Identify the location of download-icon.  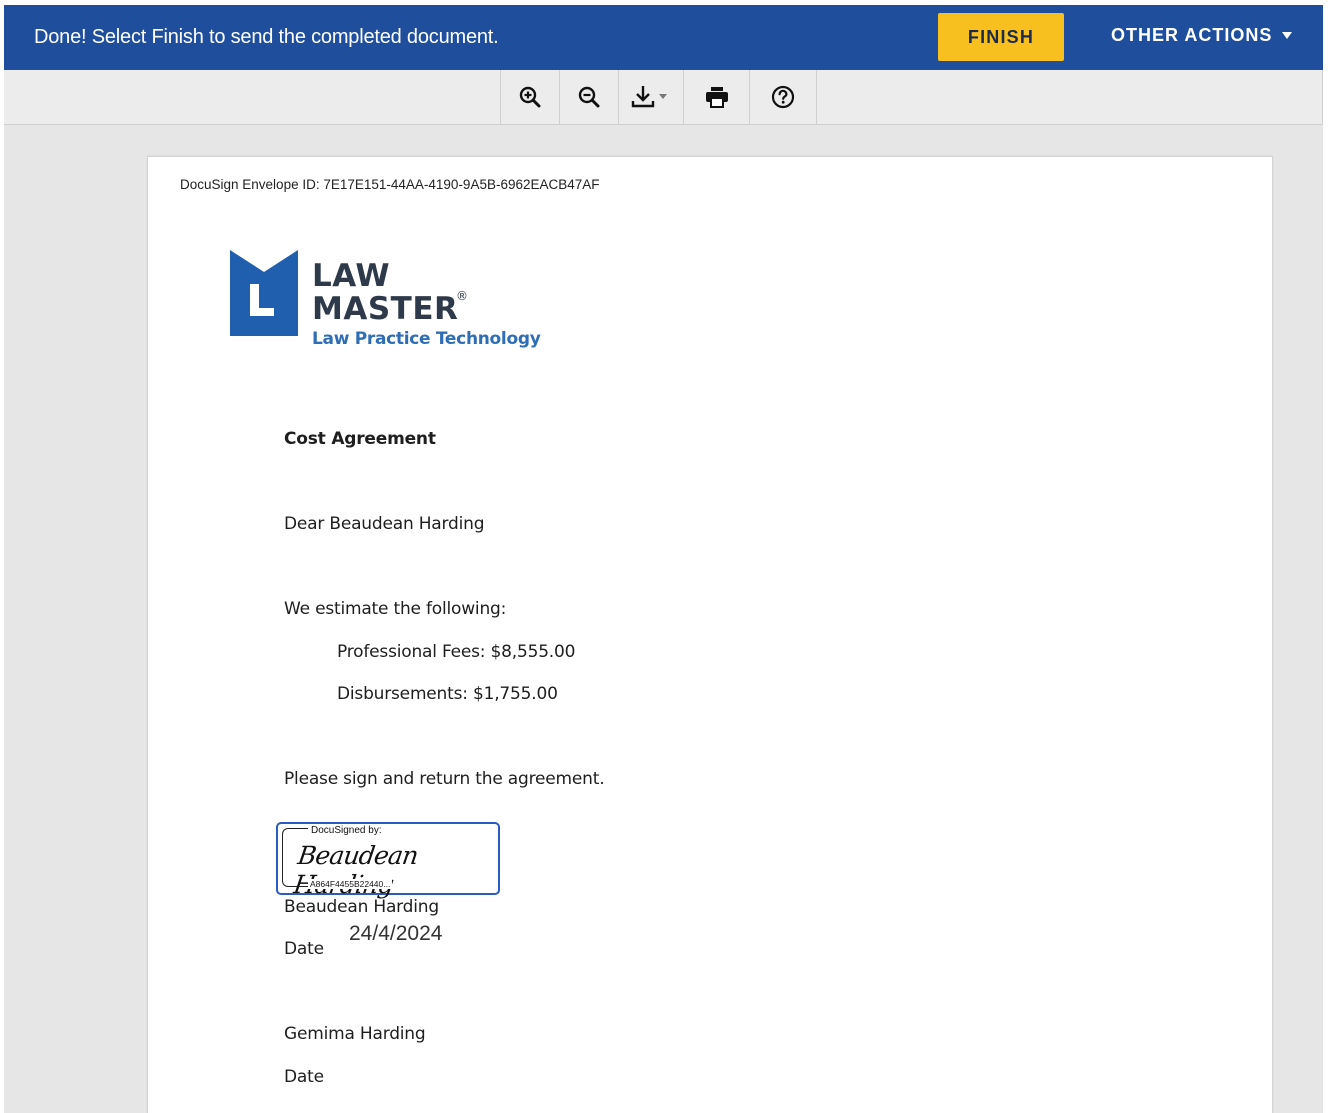
(649, 97).